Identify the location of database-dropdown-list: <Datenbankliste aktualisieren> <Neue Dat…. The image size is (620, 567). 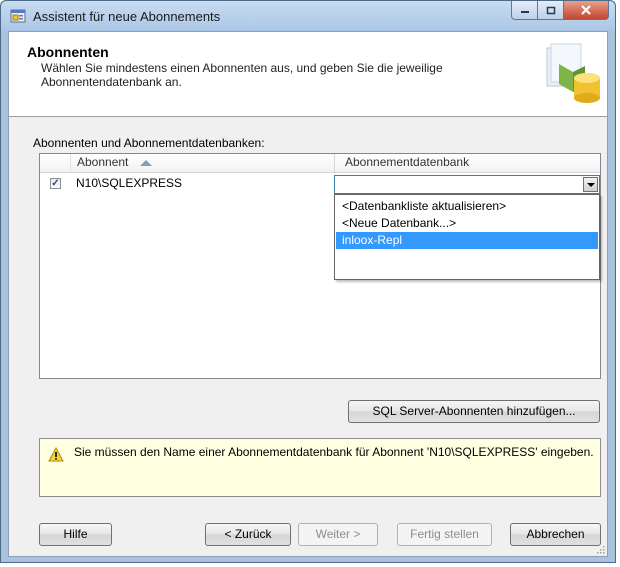
(467, 237).